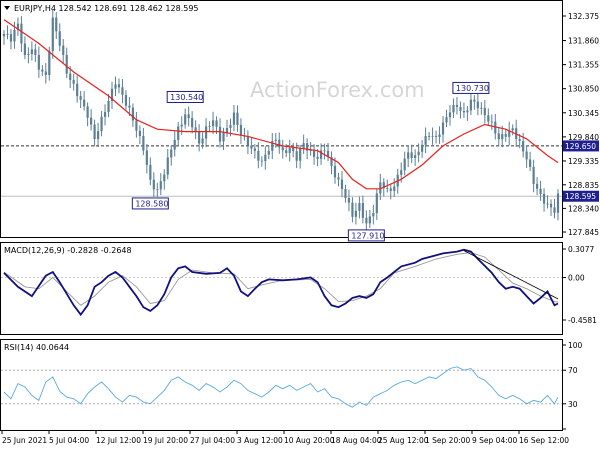  Describe the element at coordinates (576, 278) in the screenshot. I see `macd-tick-label: 0.00` at that location.